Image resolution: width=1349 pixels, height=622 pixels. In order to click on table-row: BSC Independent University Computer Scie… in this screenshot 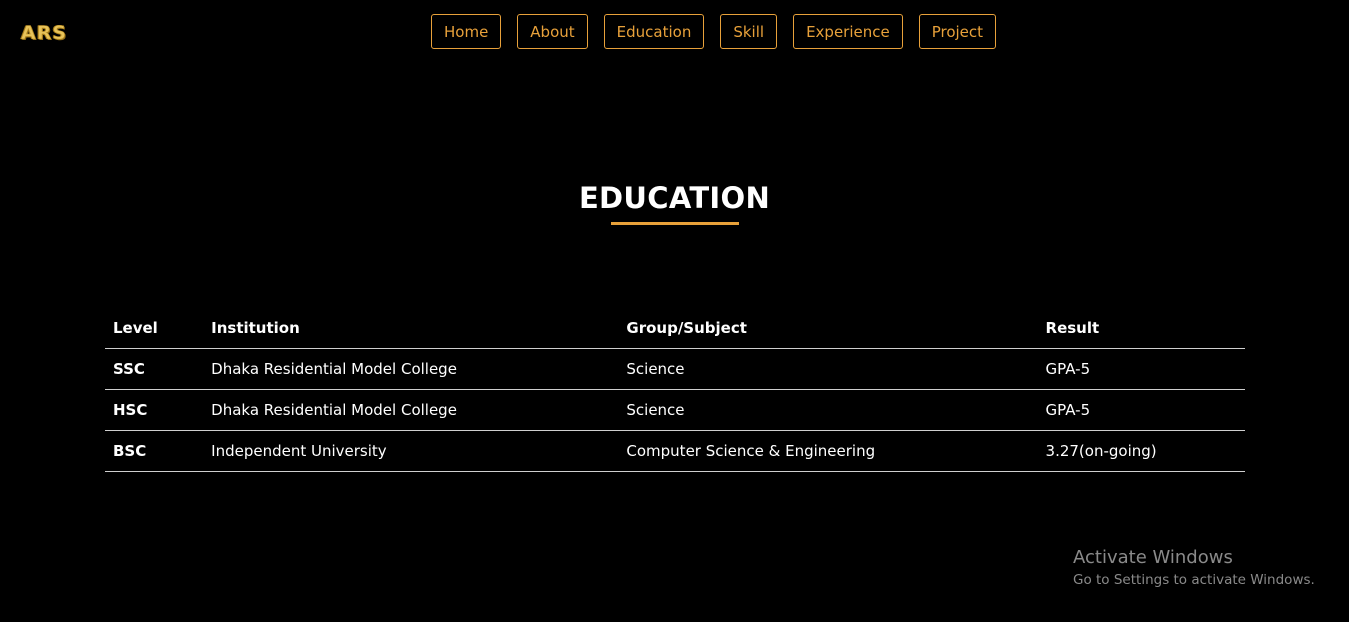, I will do `click(675, 451)`.